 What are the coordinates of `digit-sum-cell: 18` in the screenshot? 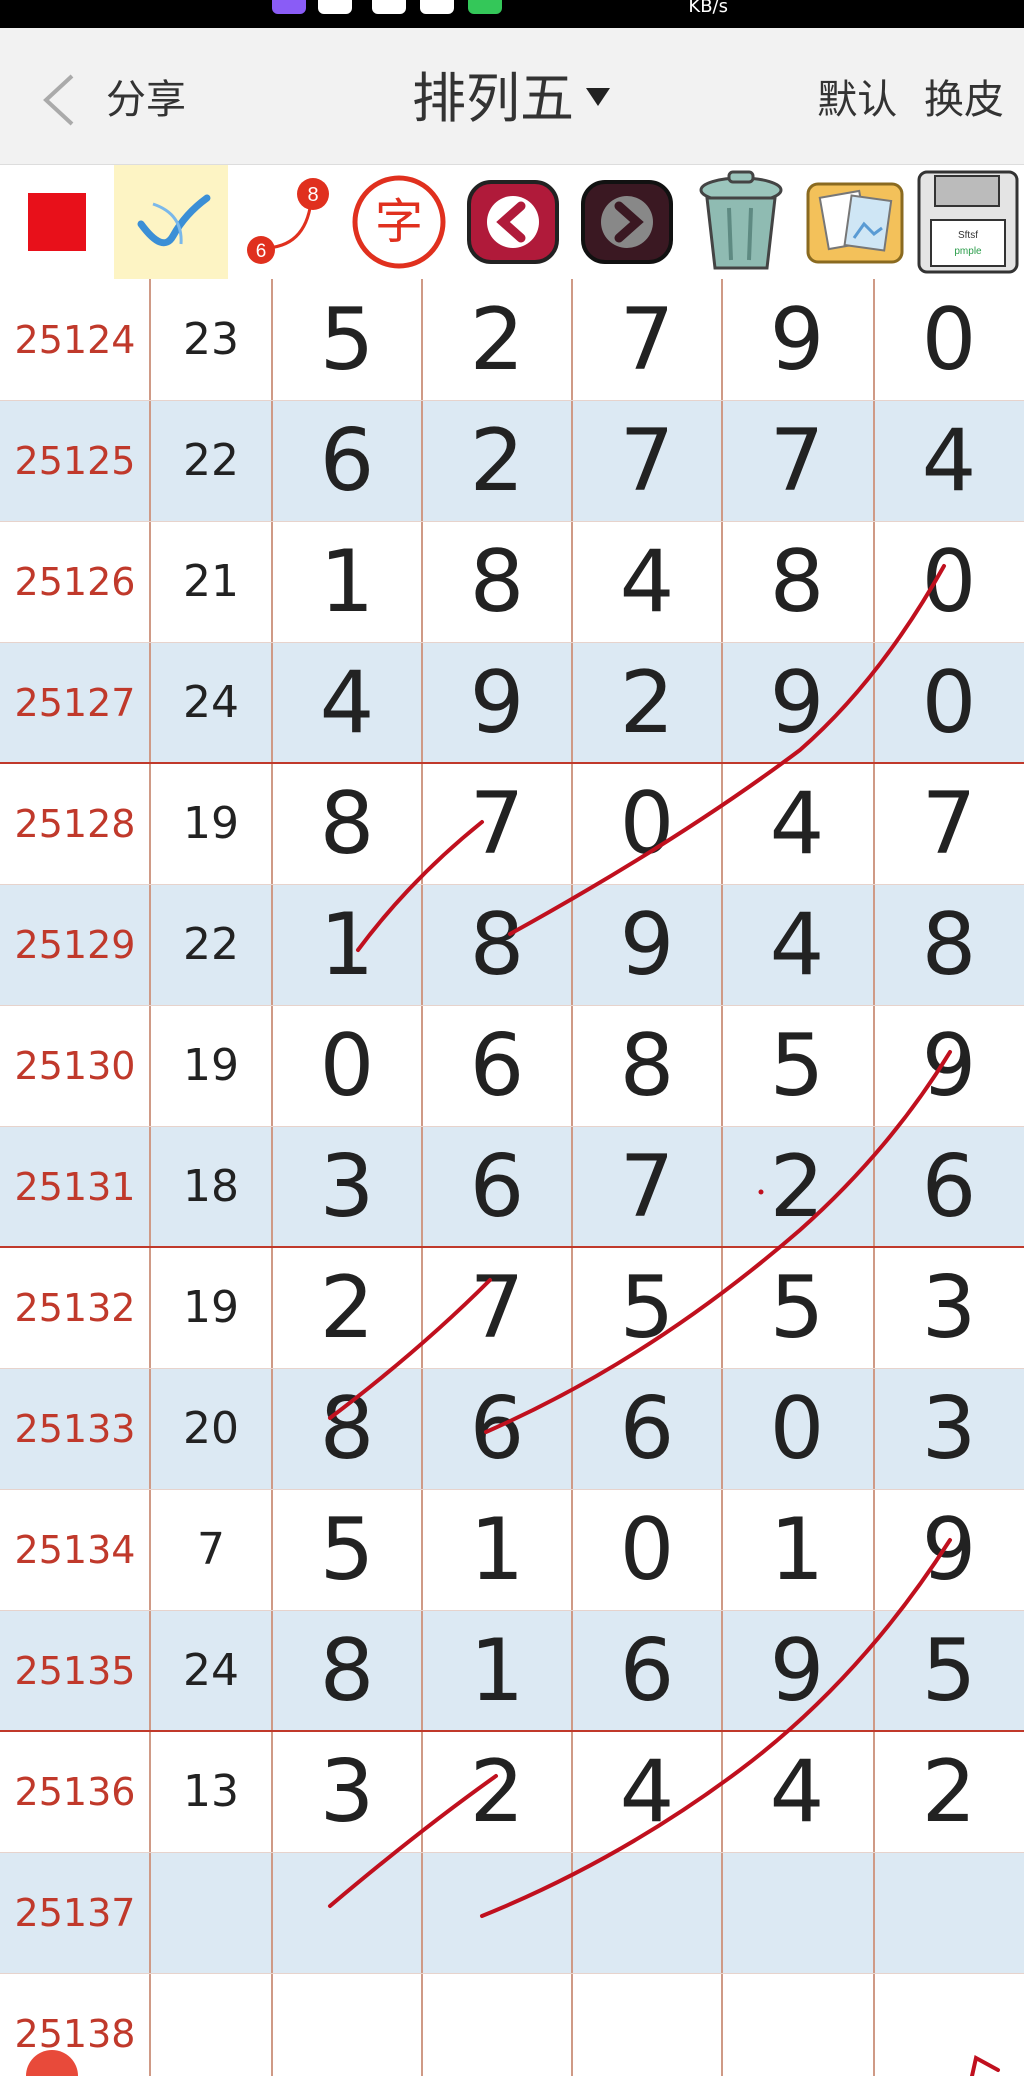 It's located at (211, 1186).